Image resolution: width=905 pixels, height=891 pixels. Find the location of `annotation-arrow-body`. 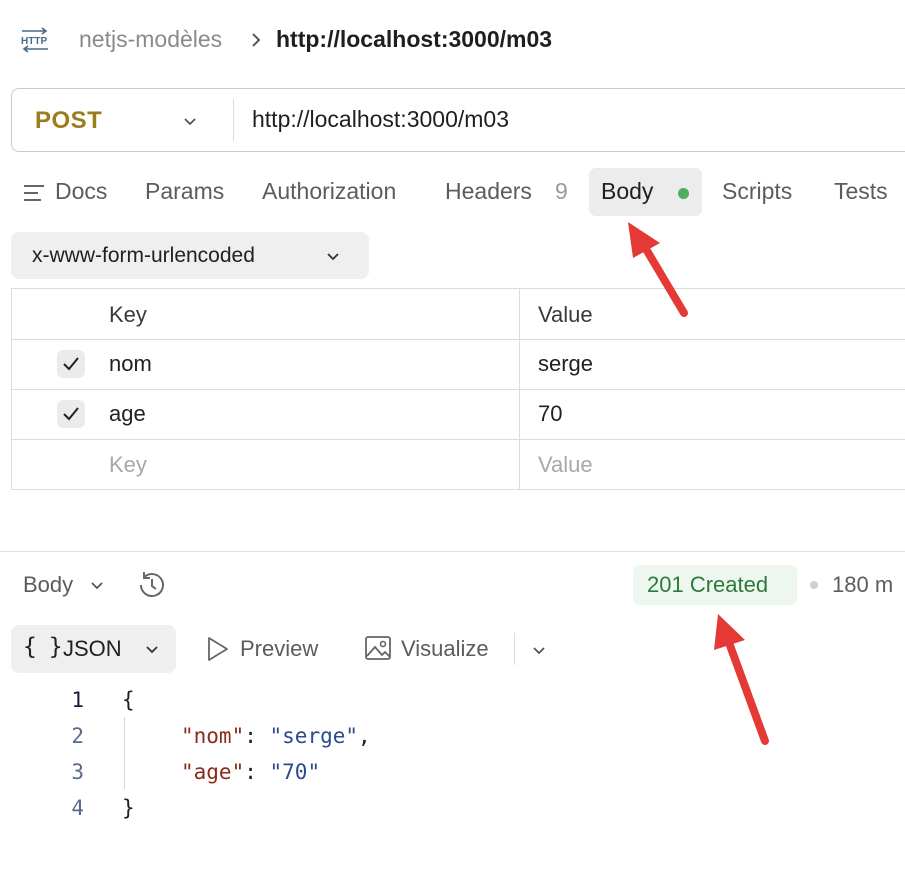

annotation-arrow-body is located at coordinates (658, 269).